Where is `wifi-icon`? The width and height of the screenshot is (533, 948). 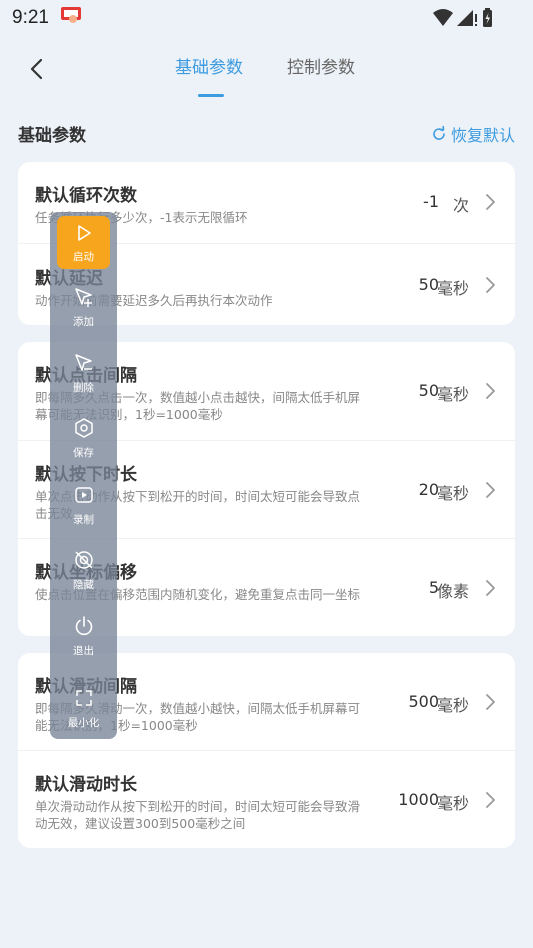 wifi-icon is located at coordinates (443, 17).